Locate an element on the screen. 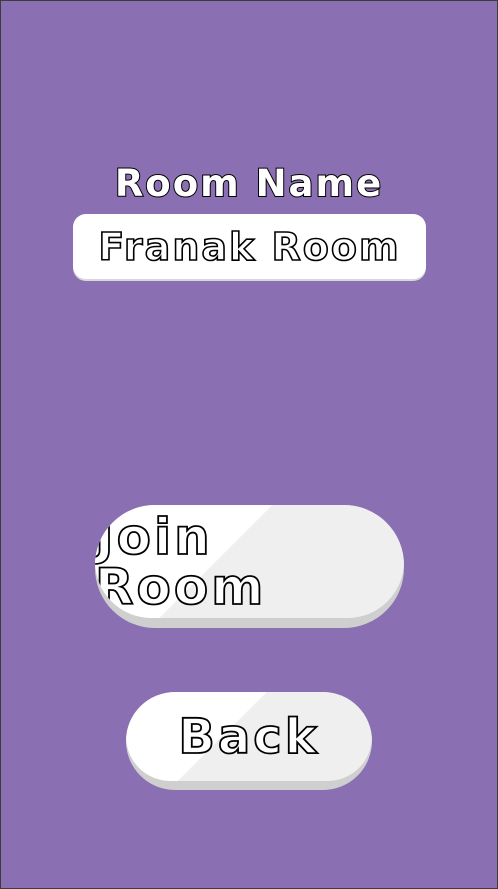  join-room-button: Join Room is located at coordinates (249, 566).